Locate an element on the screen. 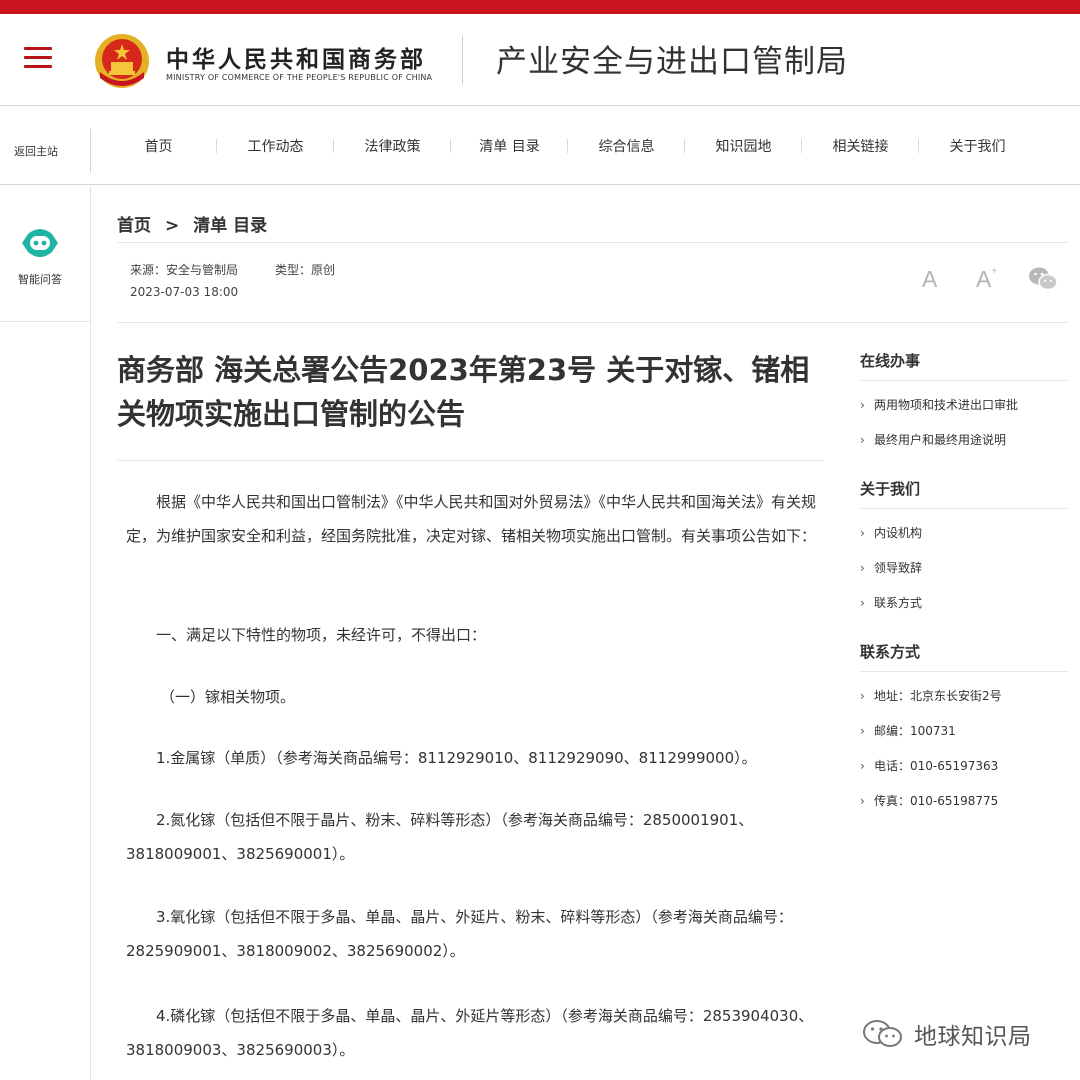 This screenshot has height=1080, width=1080. smart-qa-button: 智能问答 is located at coordinates (45, 254).